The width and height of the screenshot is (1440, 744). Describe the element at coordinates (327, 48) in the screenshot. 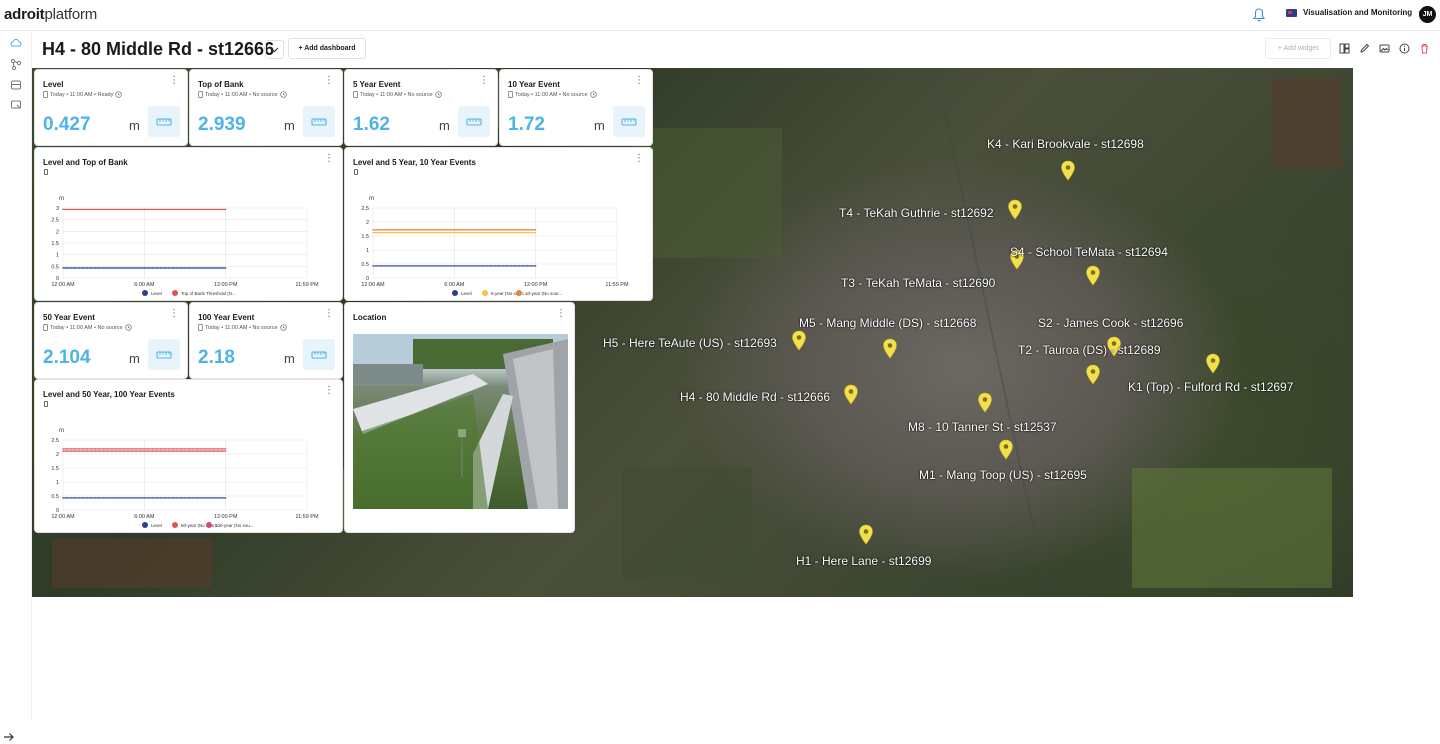

I see `add-dashboard-button: + Add dashboard` at that location.